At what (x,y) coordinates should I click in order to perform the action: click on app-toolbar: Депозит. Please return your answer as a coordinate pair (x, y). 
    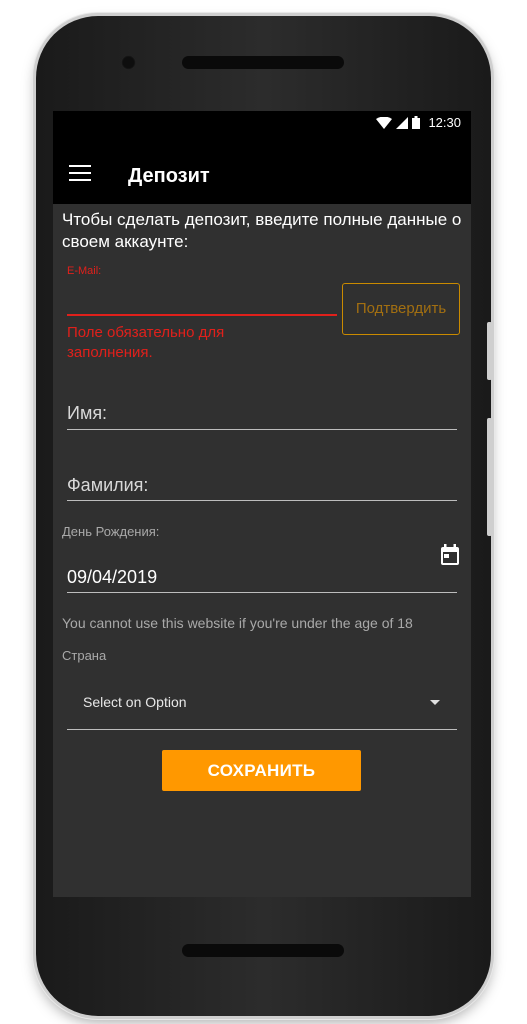
    Looking at the image, I should click on (262, 170).